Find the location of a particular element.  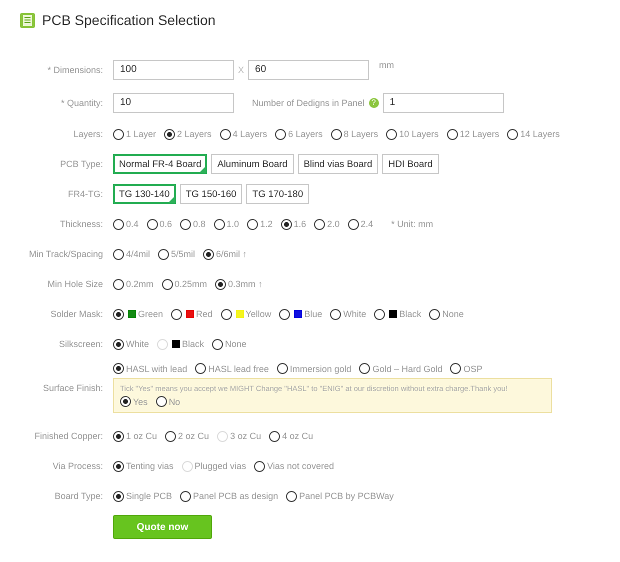

option-label: 10 Layers is located at coordinates (419, 134).